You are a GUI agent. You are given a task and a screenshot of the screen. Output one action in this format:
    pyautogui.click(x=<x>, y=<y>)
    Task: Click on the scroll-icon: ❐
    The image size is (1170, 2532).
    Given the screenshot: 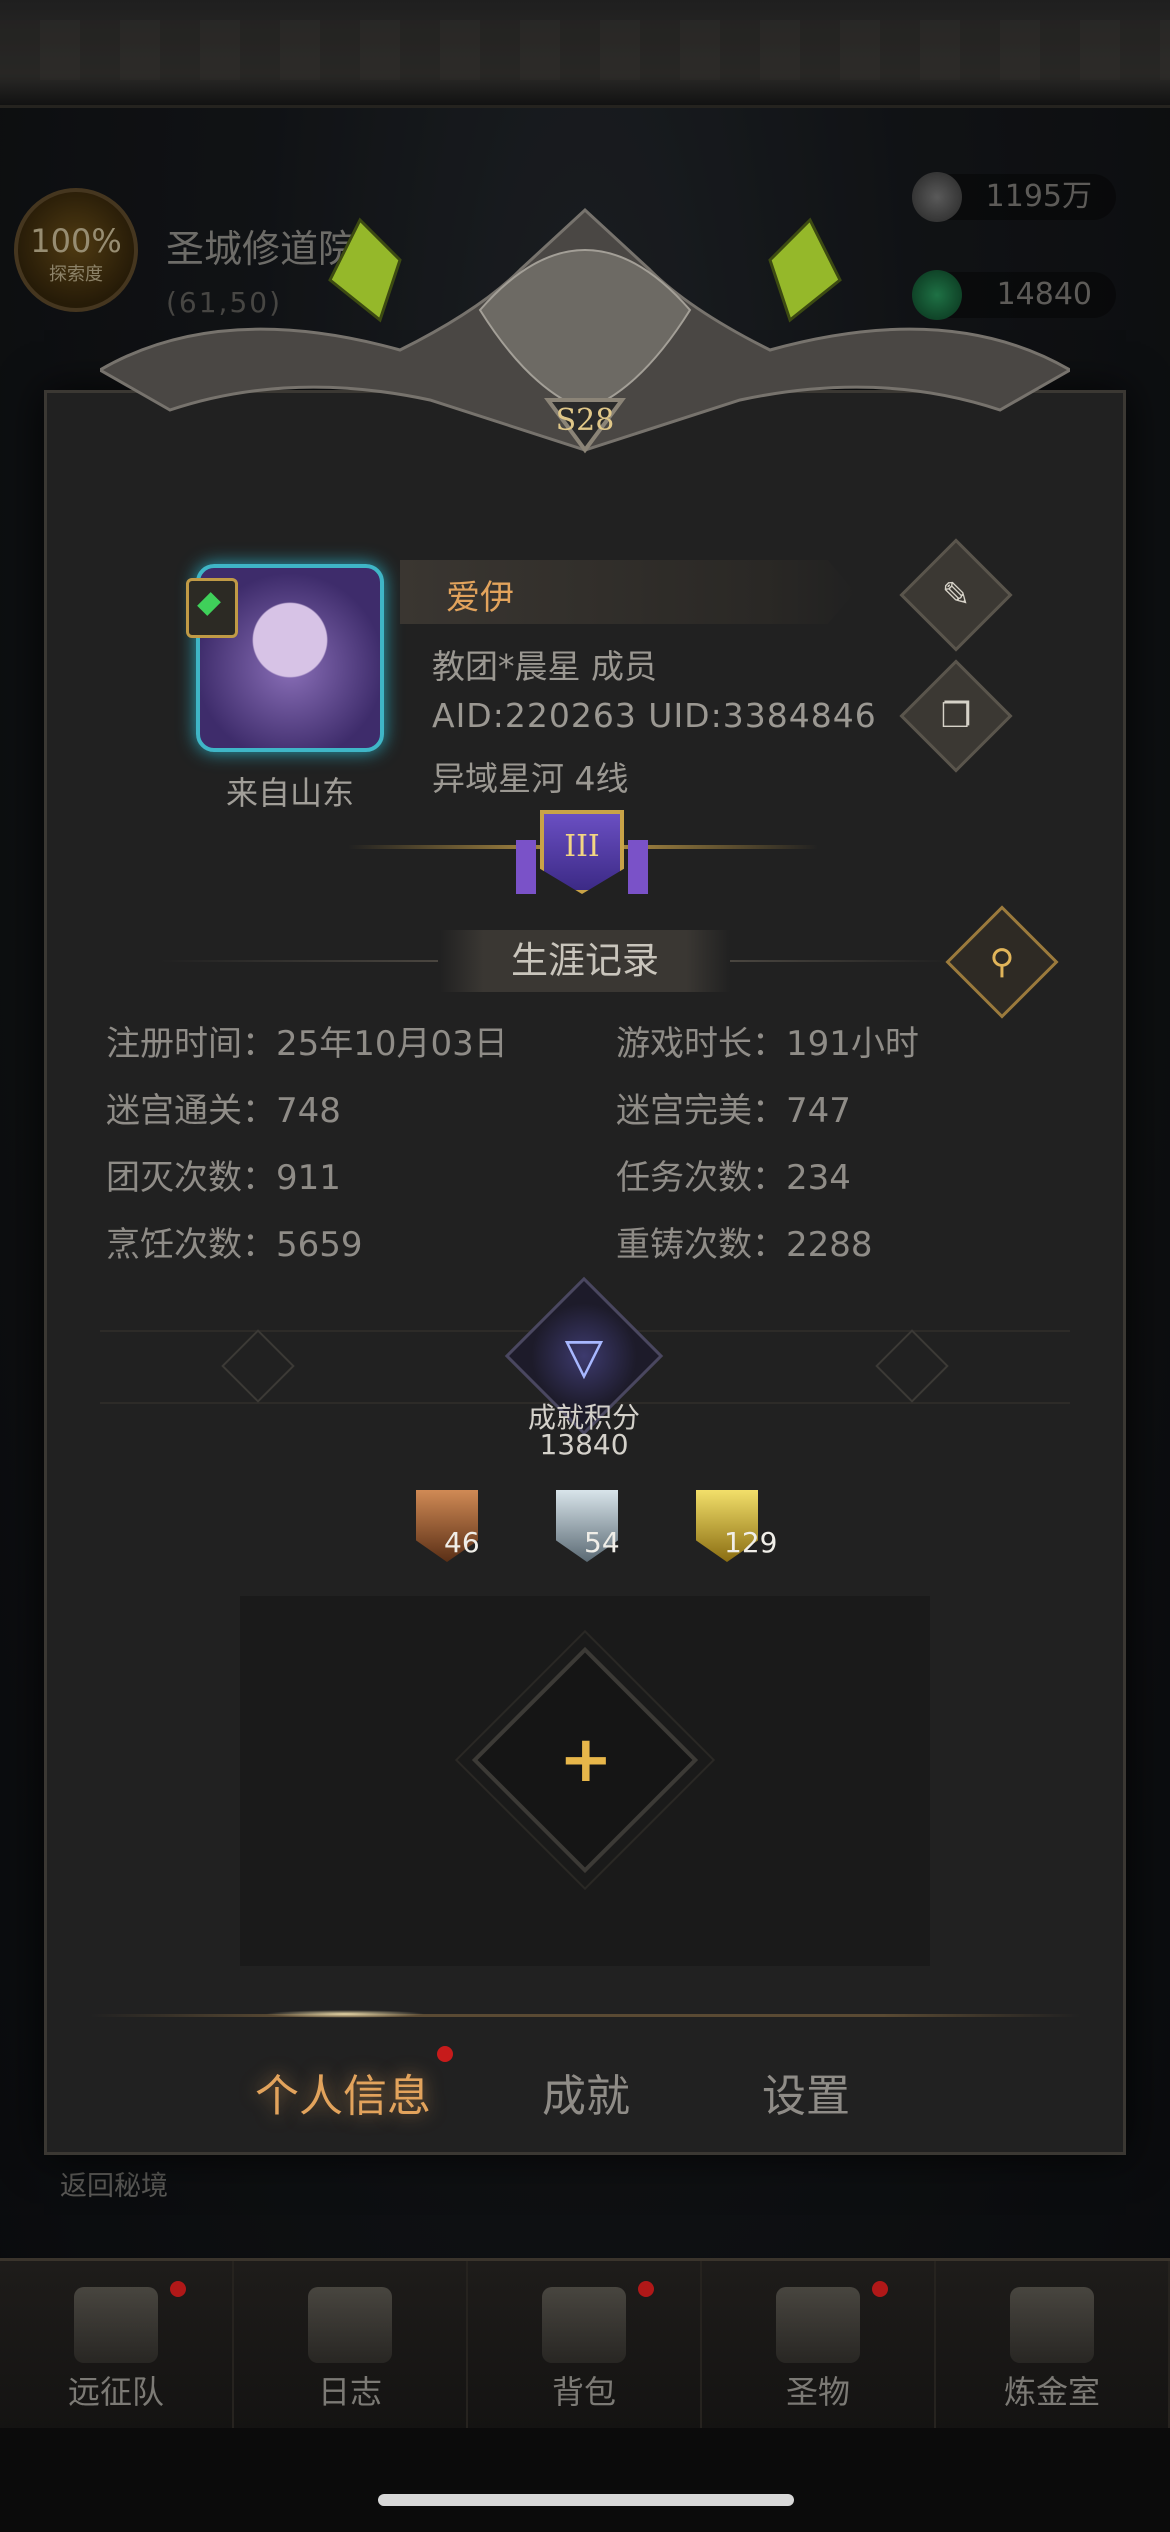 What is the action you would take?
    pyautogui.click(x=956, y=716)
    